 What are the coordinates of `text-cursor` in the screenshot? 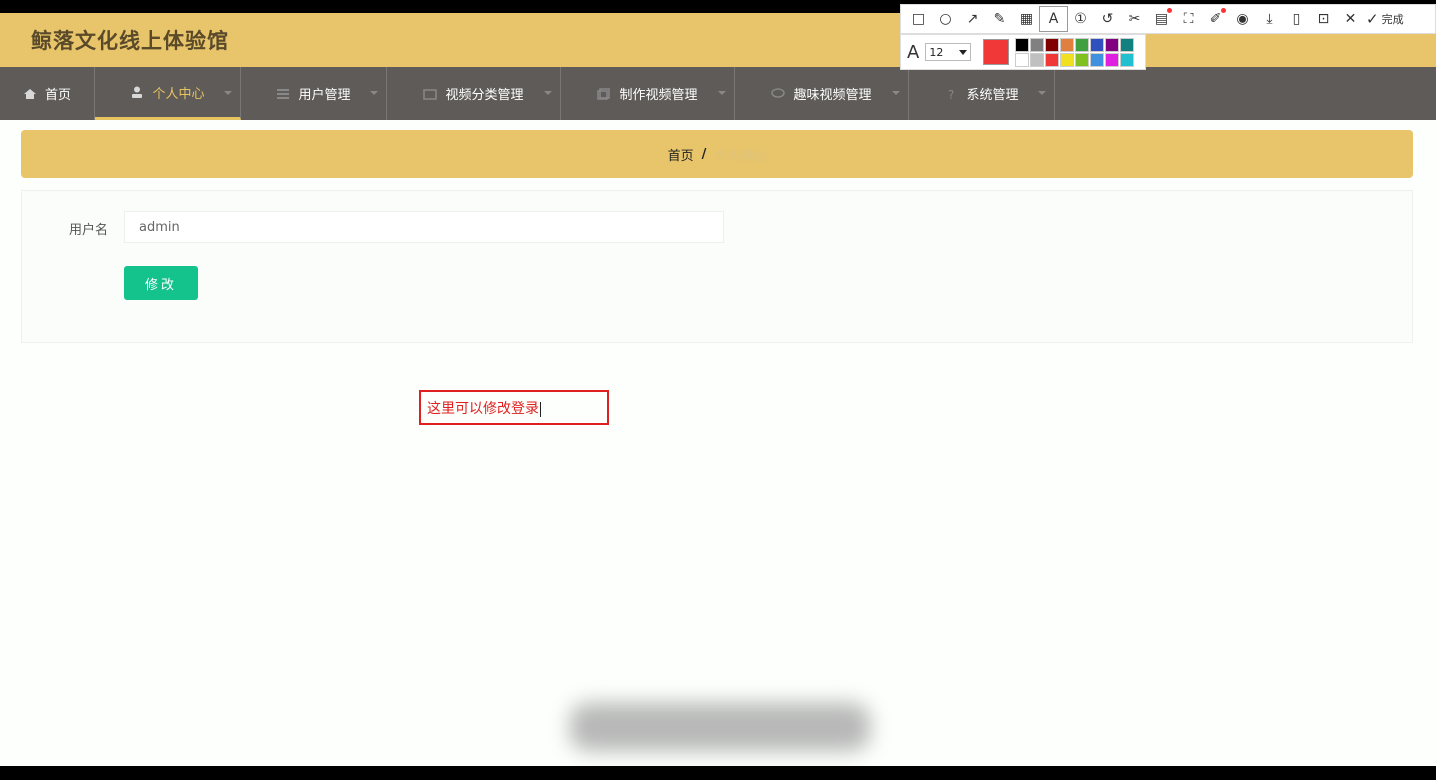 It's located at (540, 409).